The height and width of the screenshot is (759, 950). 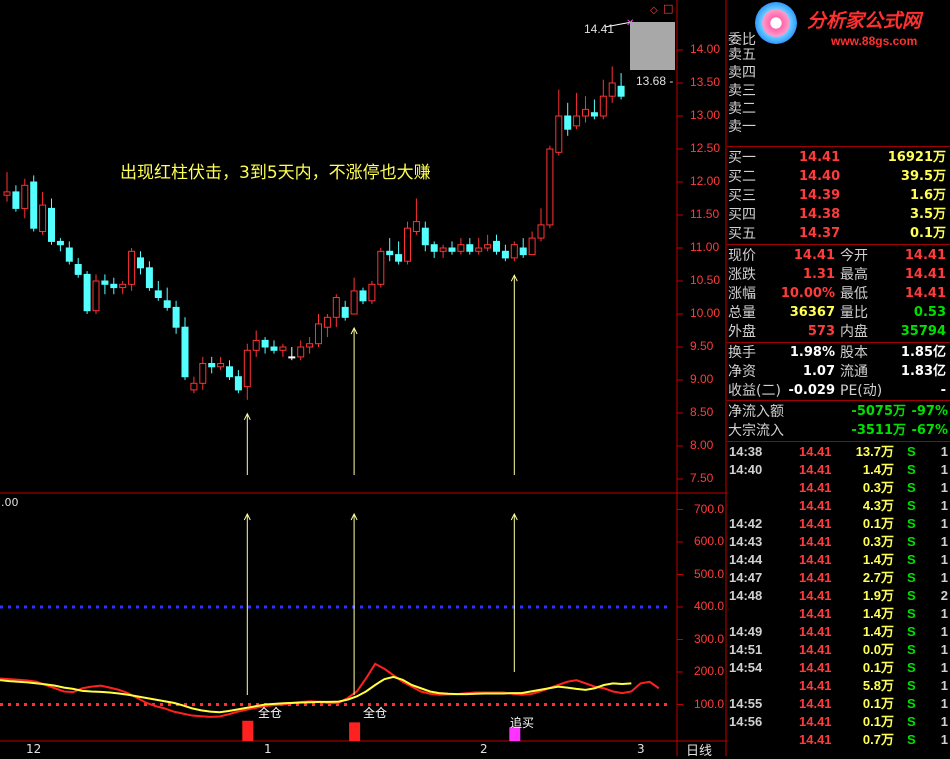 I want to click on buy-level-label: 买五, so click(x=742, y=234).